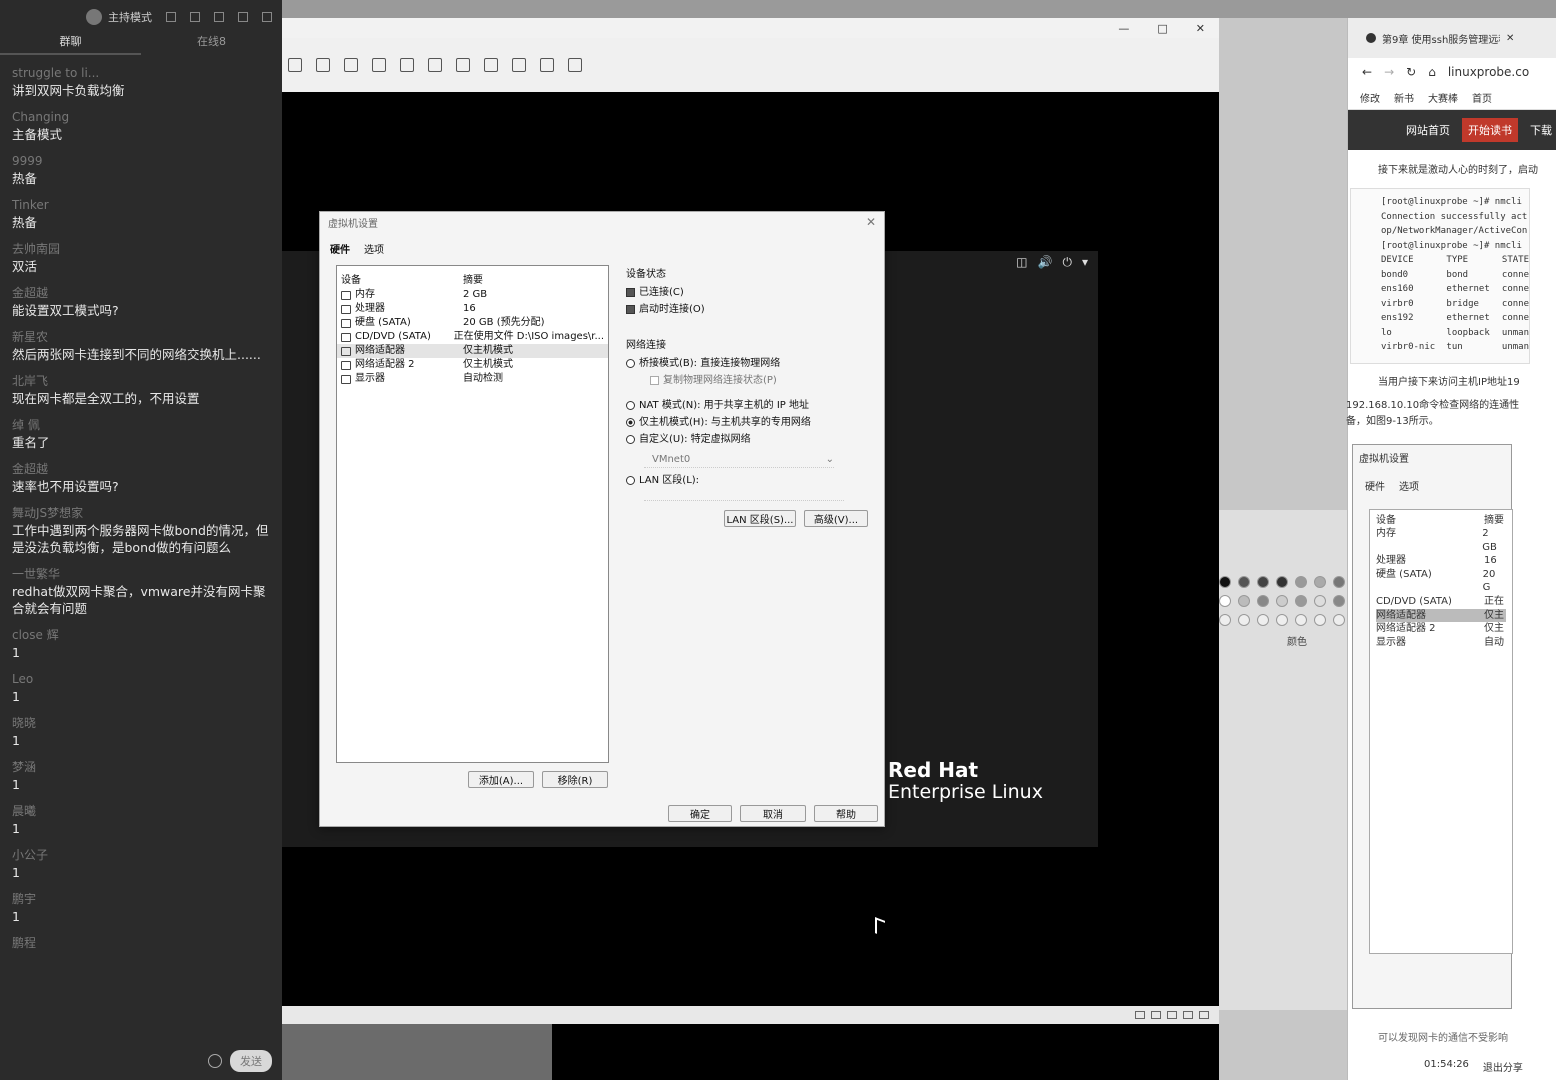 This screenshot has width=1556, height=1080. Describe the element at coordinates (211, 44) in the screenshot. I see `tab-online: 在线8` at that location.